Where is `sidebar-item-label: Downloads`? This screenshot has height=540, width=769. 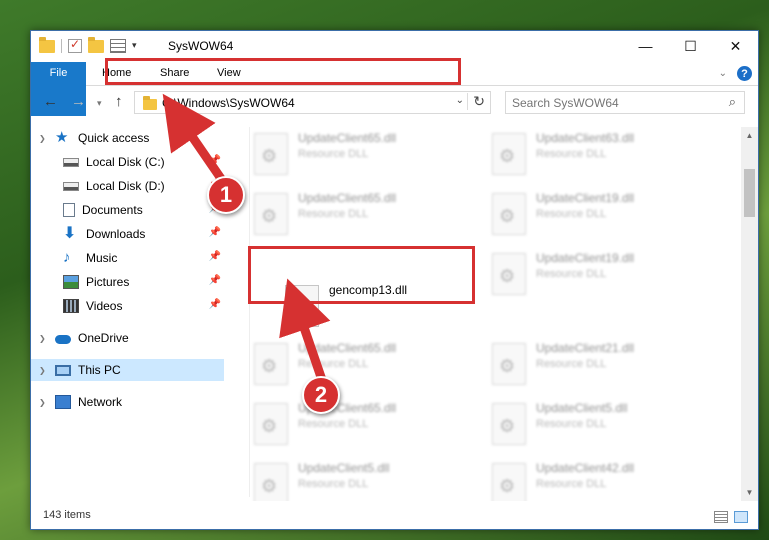 sidebar-item-label: Downloads is located at coordinates (116, 234).